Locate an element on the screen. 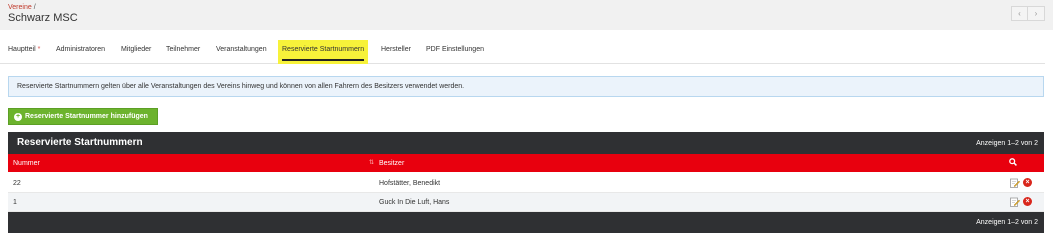 The image size is (1053, 245). tab-label: Hauptteil is located at coordinates (22, 49).